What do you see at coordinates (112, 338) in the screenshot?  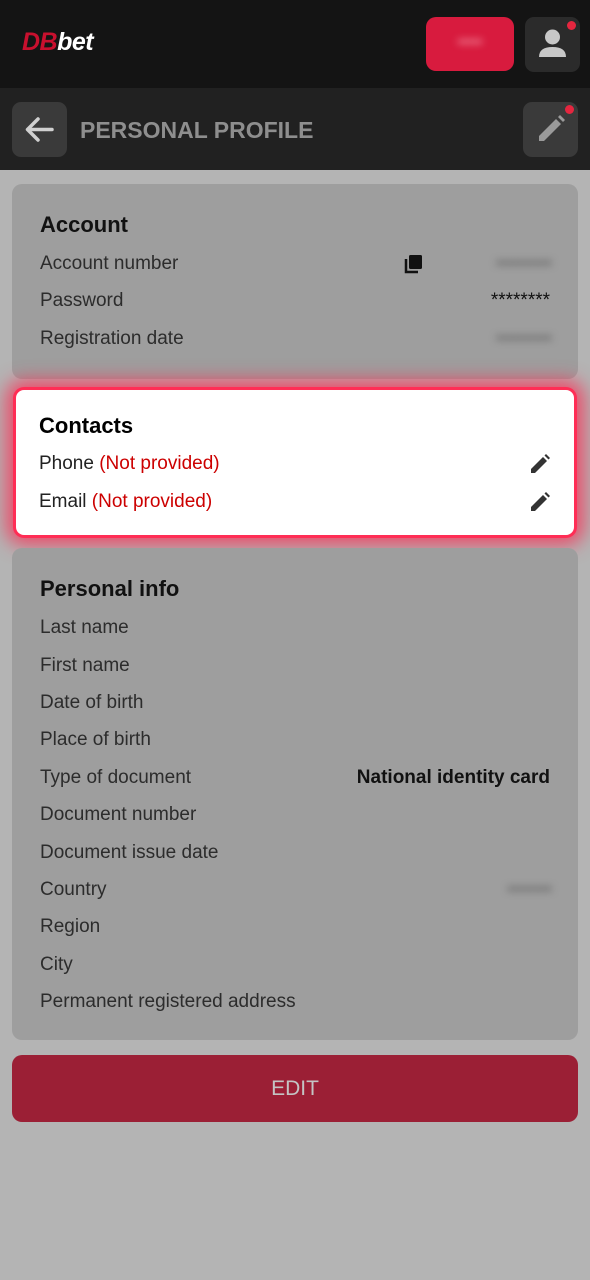 I see `registration-date-label: Registration date` at bounding box center [112, 338].